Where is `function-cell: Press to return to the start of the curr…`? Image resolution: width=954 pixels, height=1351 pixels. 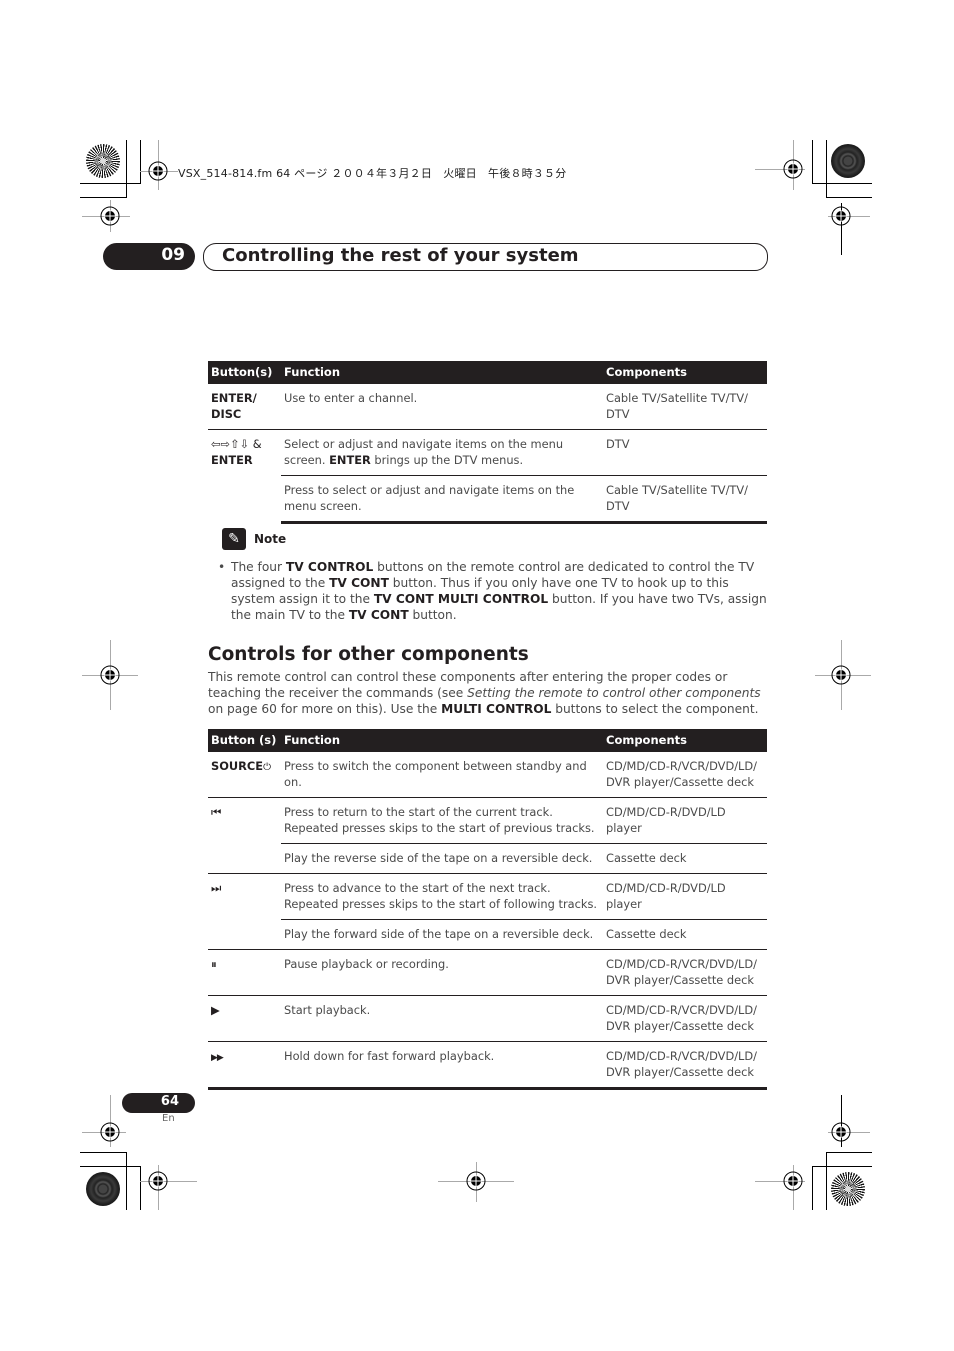 function-cell: Press to return to the start of the curr… is located at coordinates (442, 820).